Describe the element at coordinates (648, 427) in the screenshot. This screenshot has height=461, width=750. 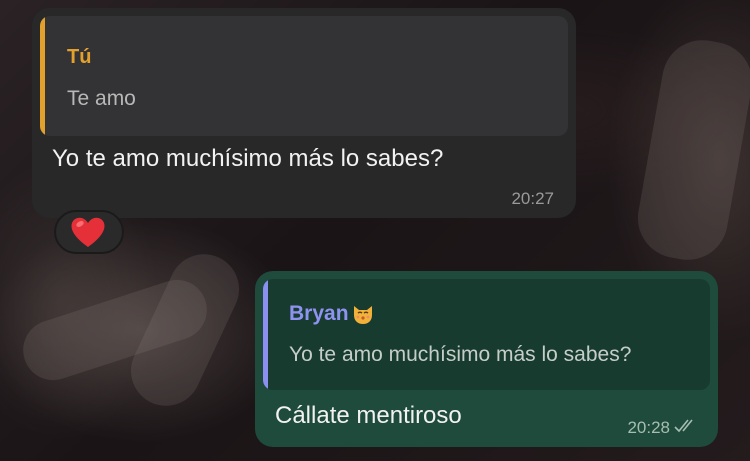
I see `message-time: 20:28` at that location.